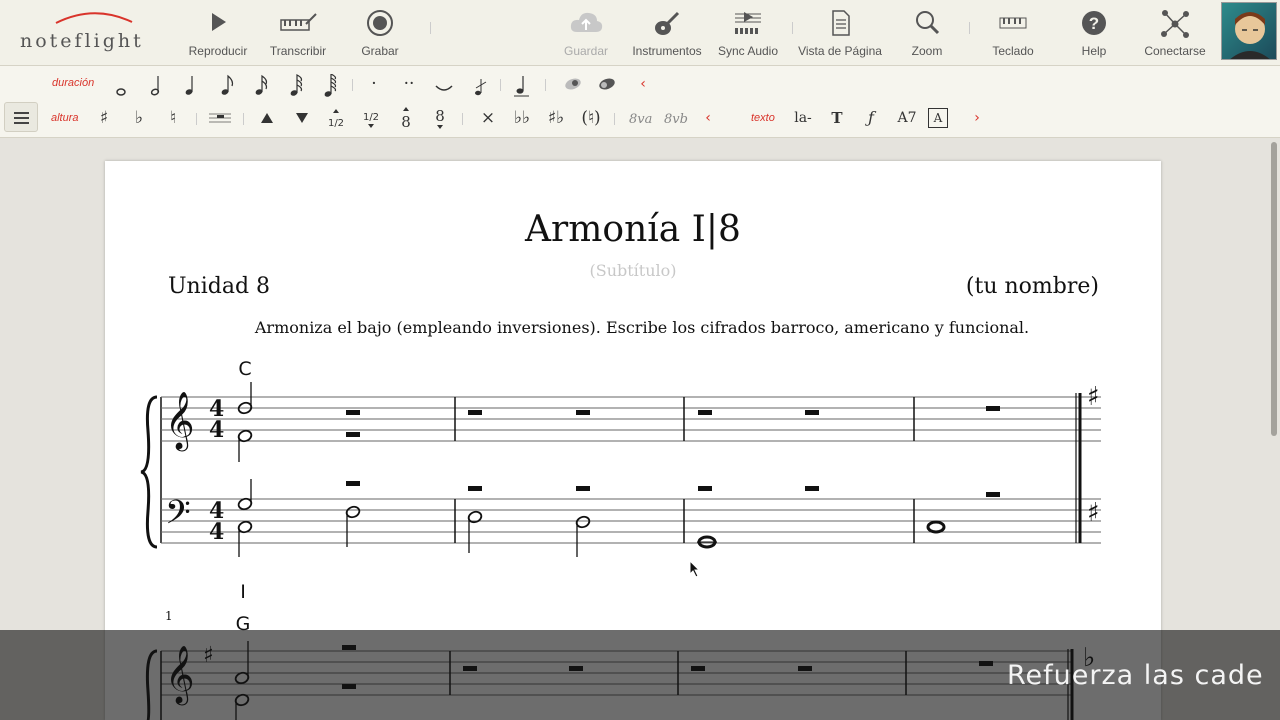 This screenshot has width=1280, height=720. What do you see at coordinates (371, 118) in the screenshot?
I see `half-step-down-icon: 1/2` at bounding box center [371, 118].